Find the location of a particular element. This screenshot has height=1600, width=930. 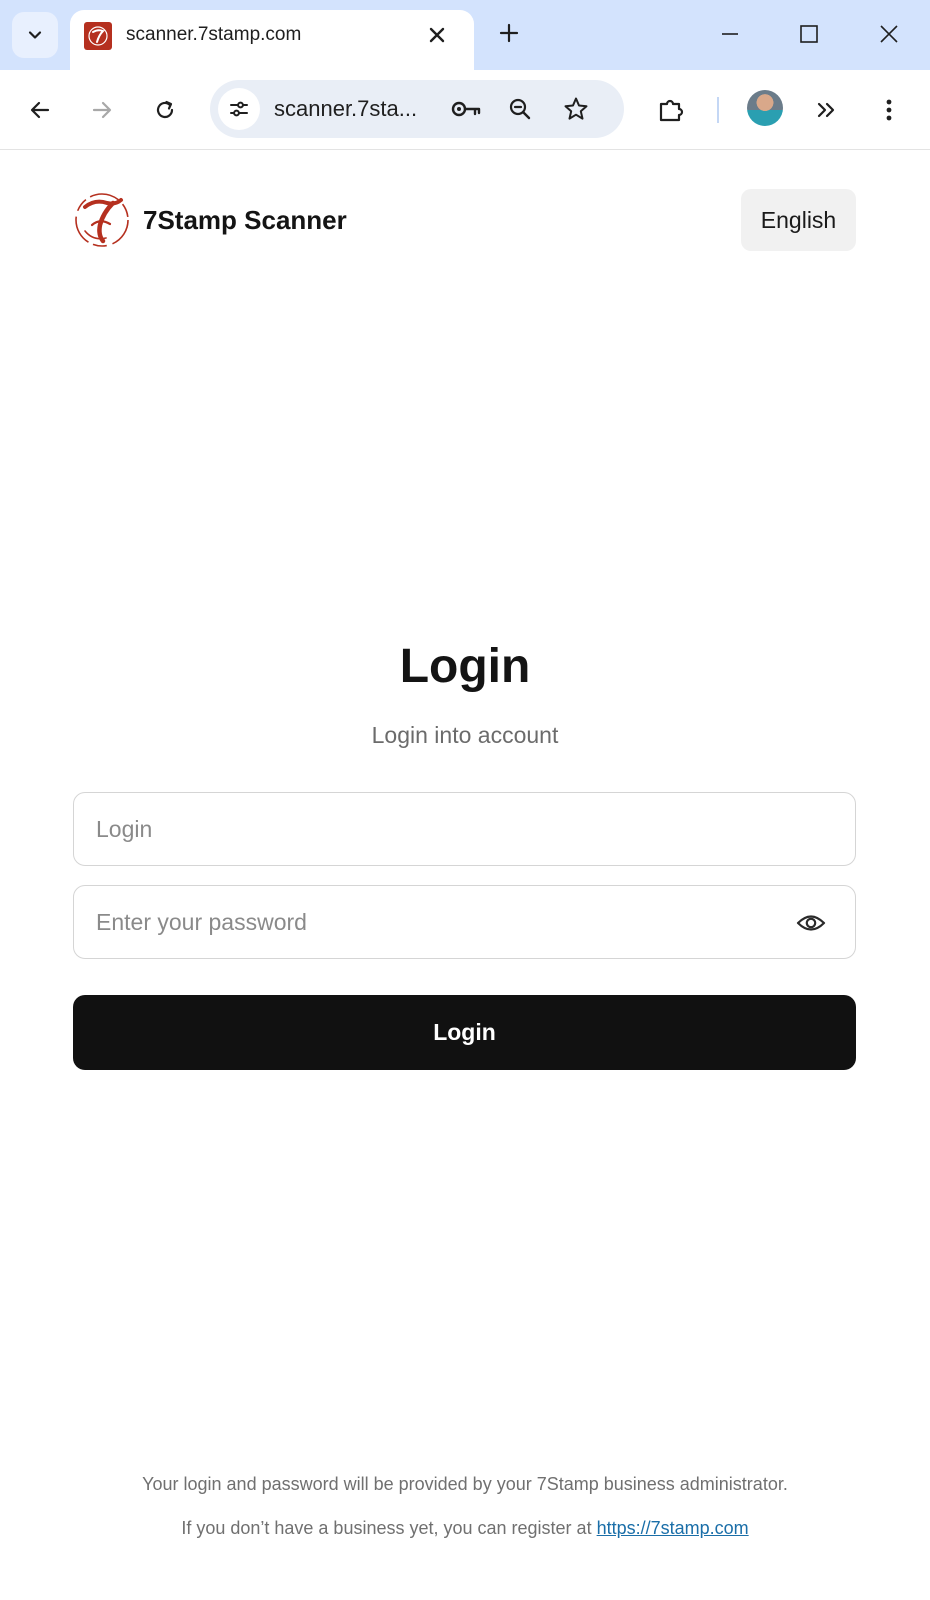

browser-tab-bar: scanner.7stamp.com is located at coordinates (465, 35).